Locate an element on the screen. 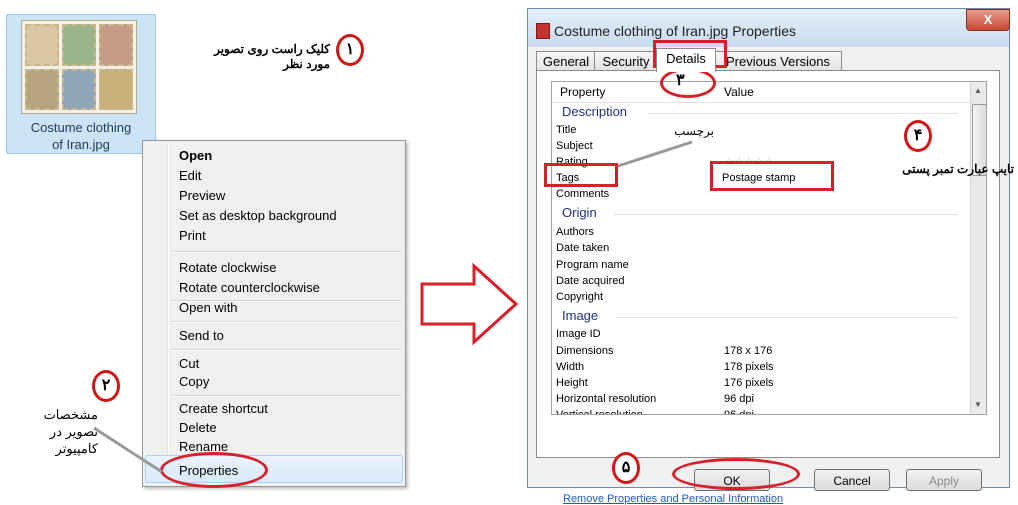 The image size is (1018, 505). prop-name: Dimensions is located at coordinates (585, 351).